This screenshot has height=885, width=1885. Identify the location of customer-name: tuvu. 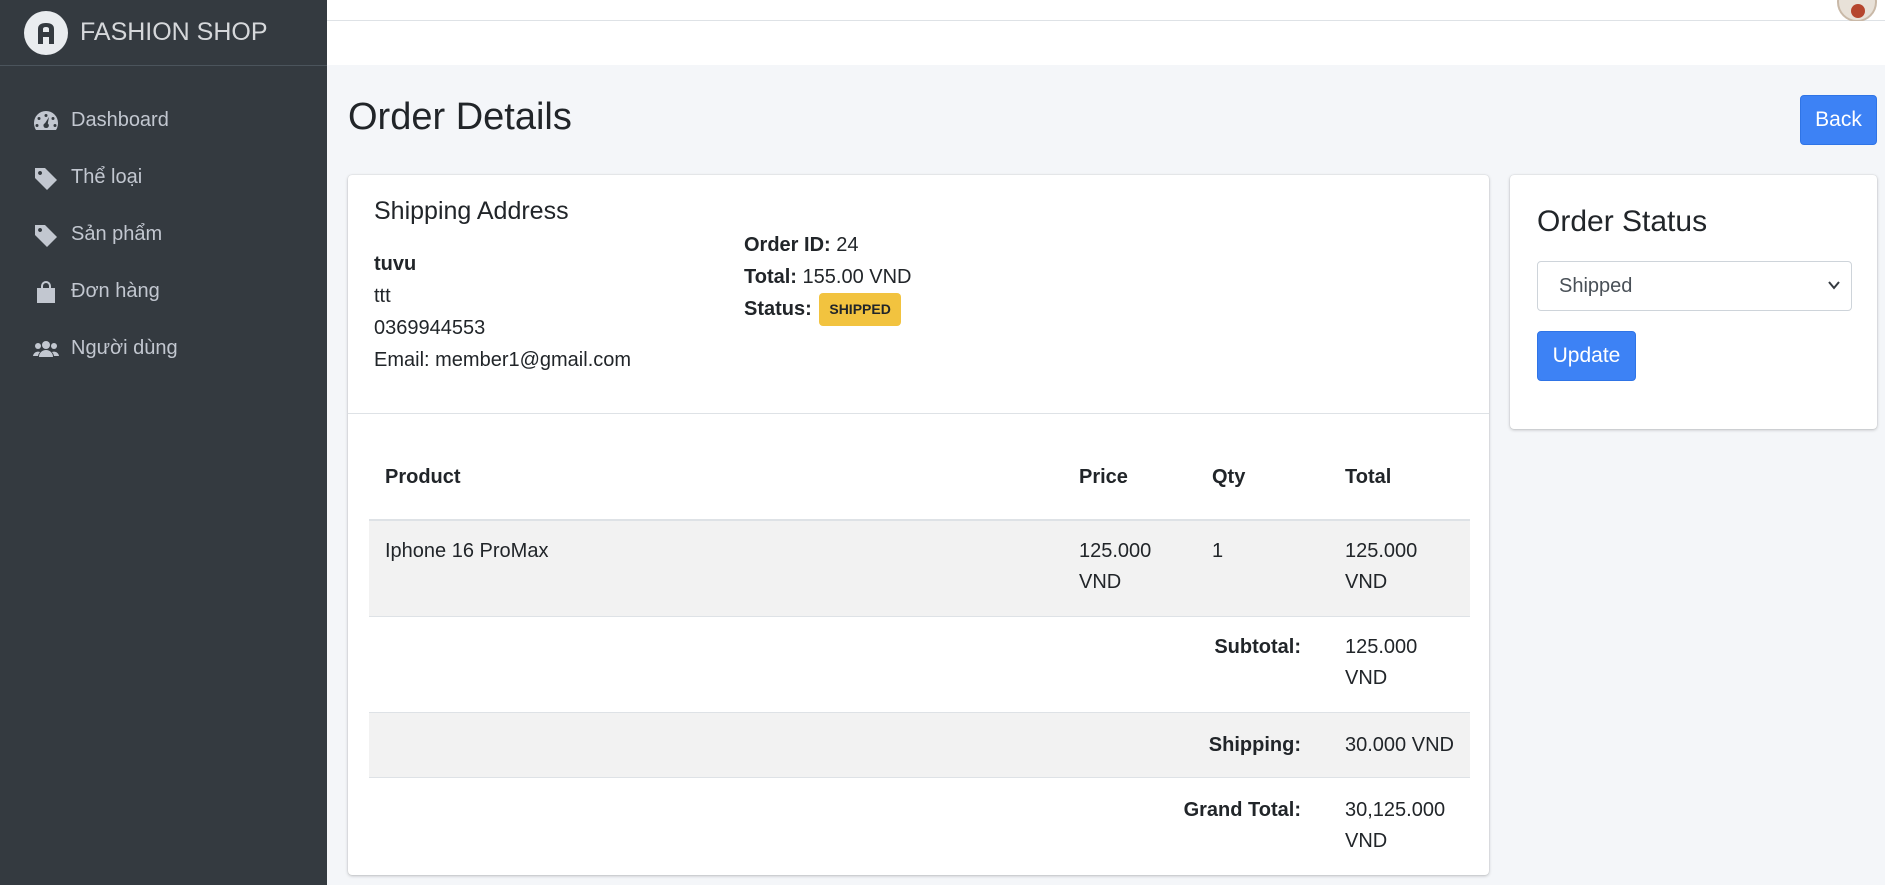
(395, 264).